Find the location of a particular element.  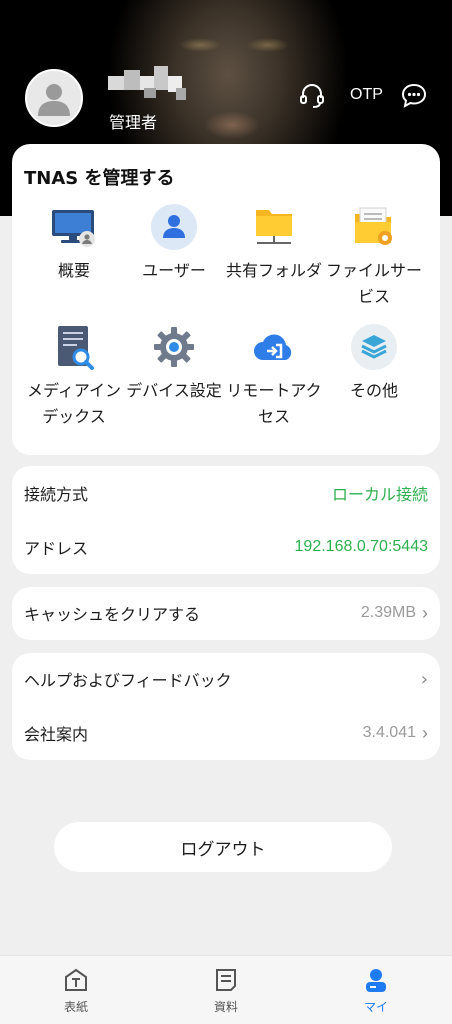

about-company-row: 会社案内 3.4.041 › is located at coordinates (226, 733).